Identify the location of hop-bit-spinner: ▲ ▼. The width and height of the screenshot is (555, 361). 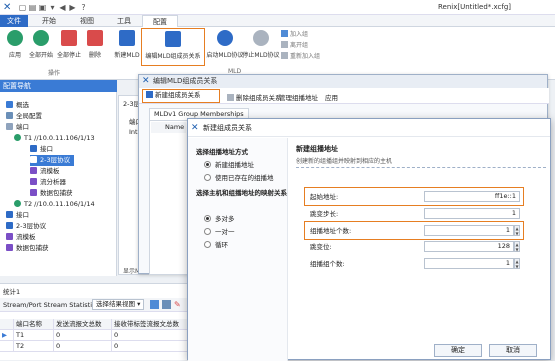
(517, 246).